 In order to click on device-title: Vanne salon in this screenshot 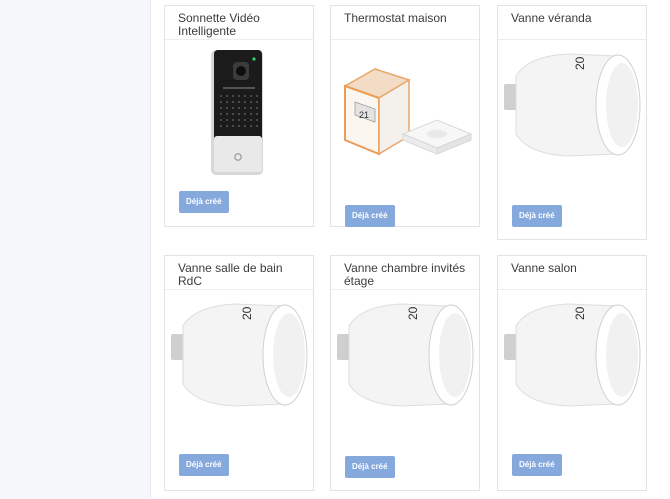, I will do `click(572, 273)`.